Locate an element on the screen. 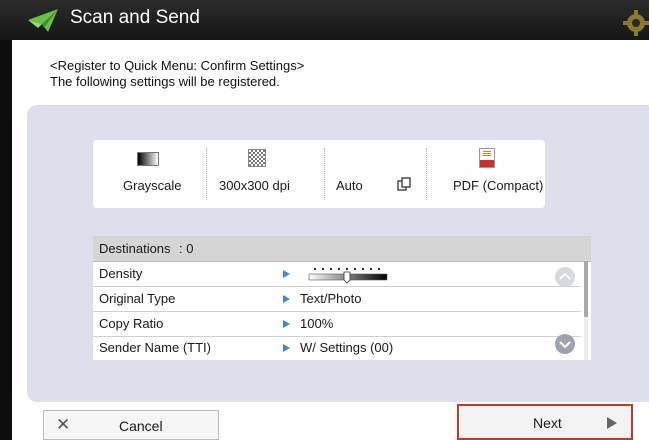 The height and width of the screenshot is (440, 649). setting-label: Copy Ratio is located at coordinates (131, 323).